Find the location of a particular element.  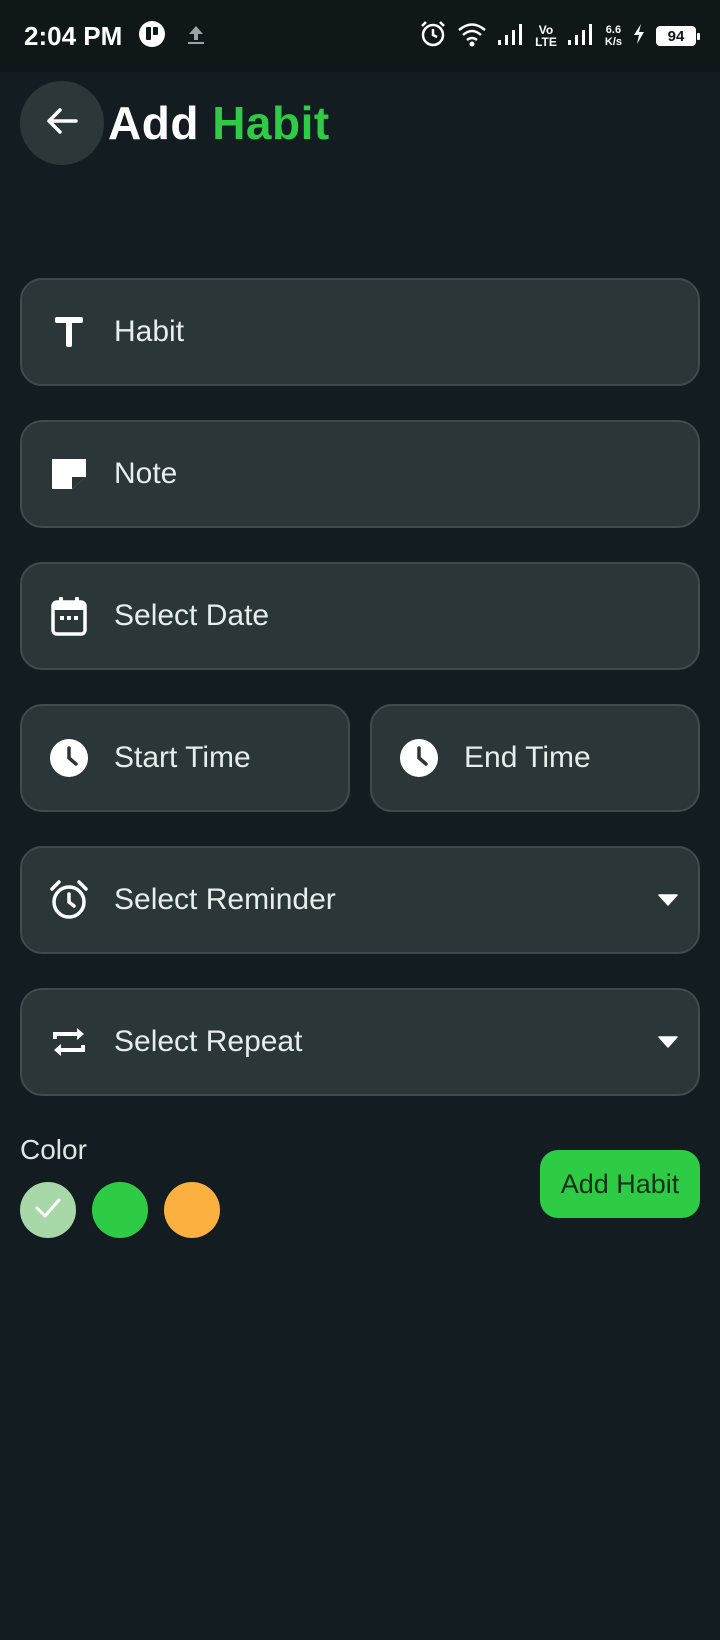

end-time-placeholder: End Time is located at coordinates (527, 757).